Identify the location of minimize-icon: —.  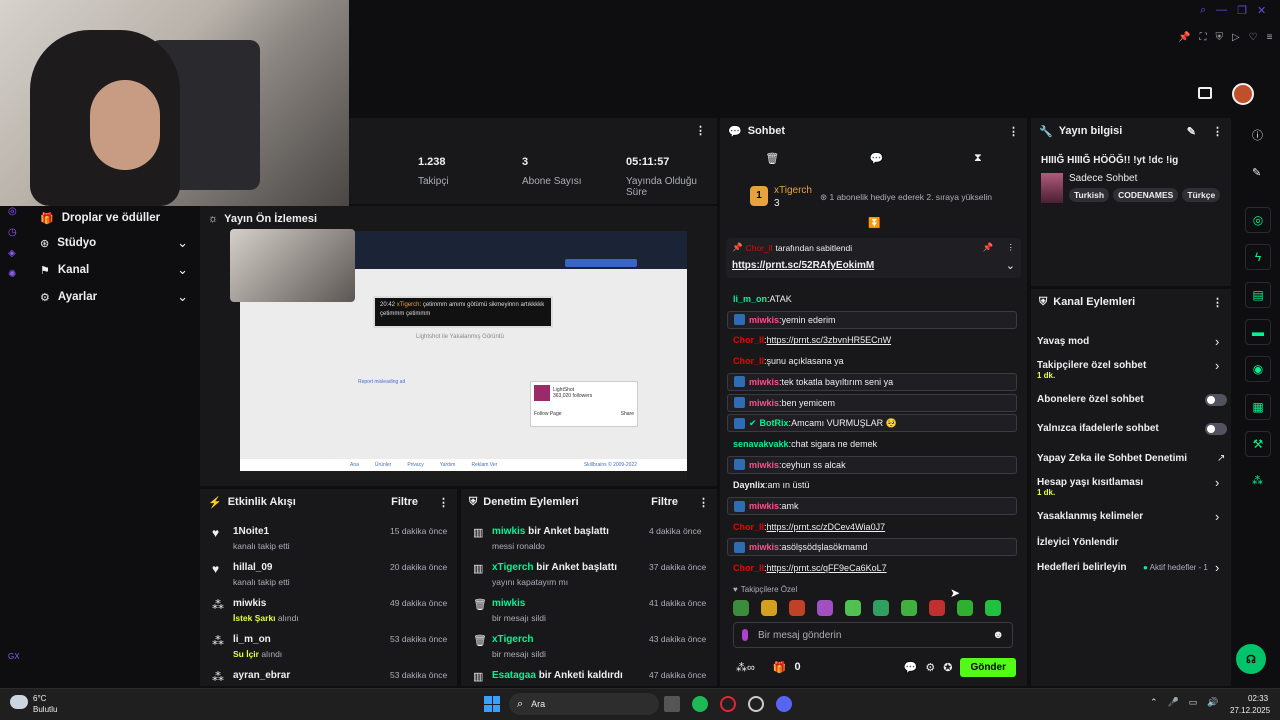
(1221, 12).